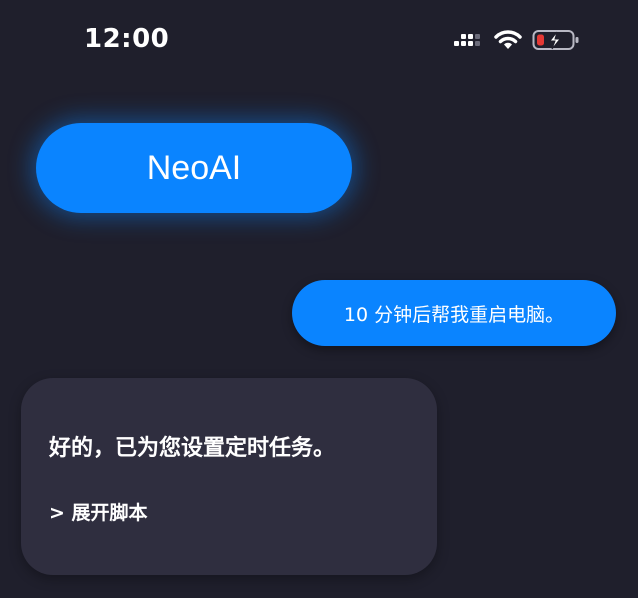 The image size is (638, 598). I want to click on neoai-app-button: NeoAI, so click(194, 168).